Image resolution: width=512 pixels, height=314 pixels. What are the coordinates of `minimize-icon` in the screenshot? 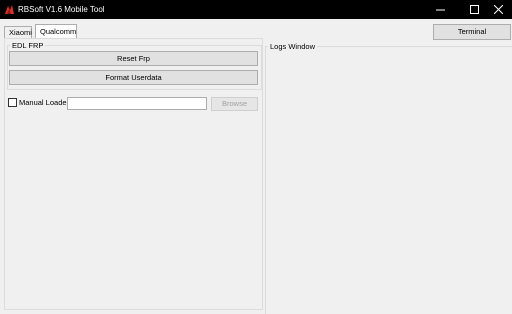 It's located at (440, 10).